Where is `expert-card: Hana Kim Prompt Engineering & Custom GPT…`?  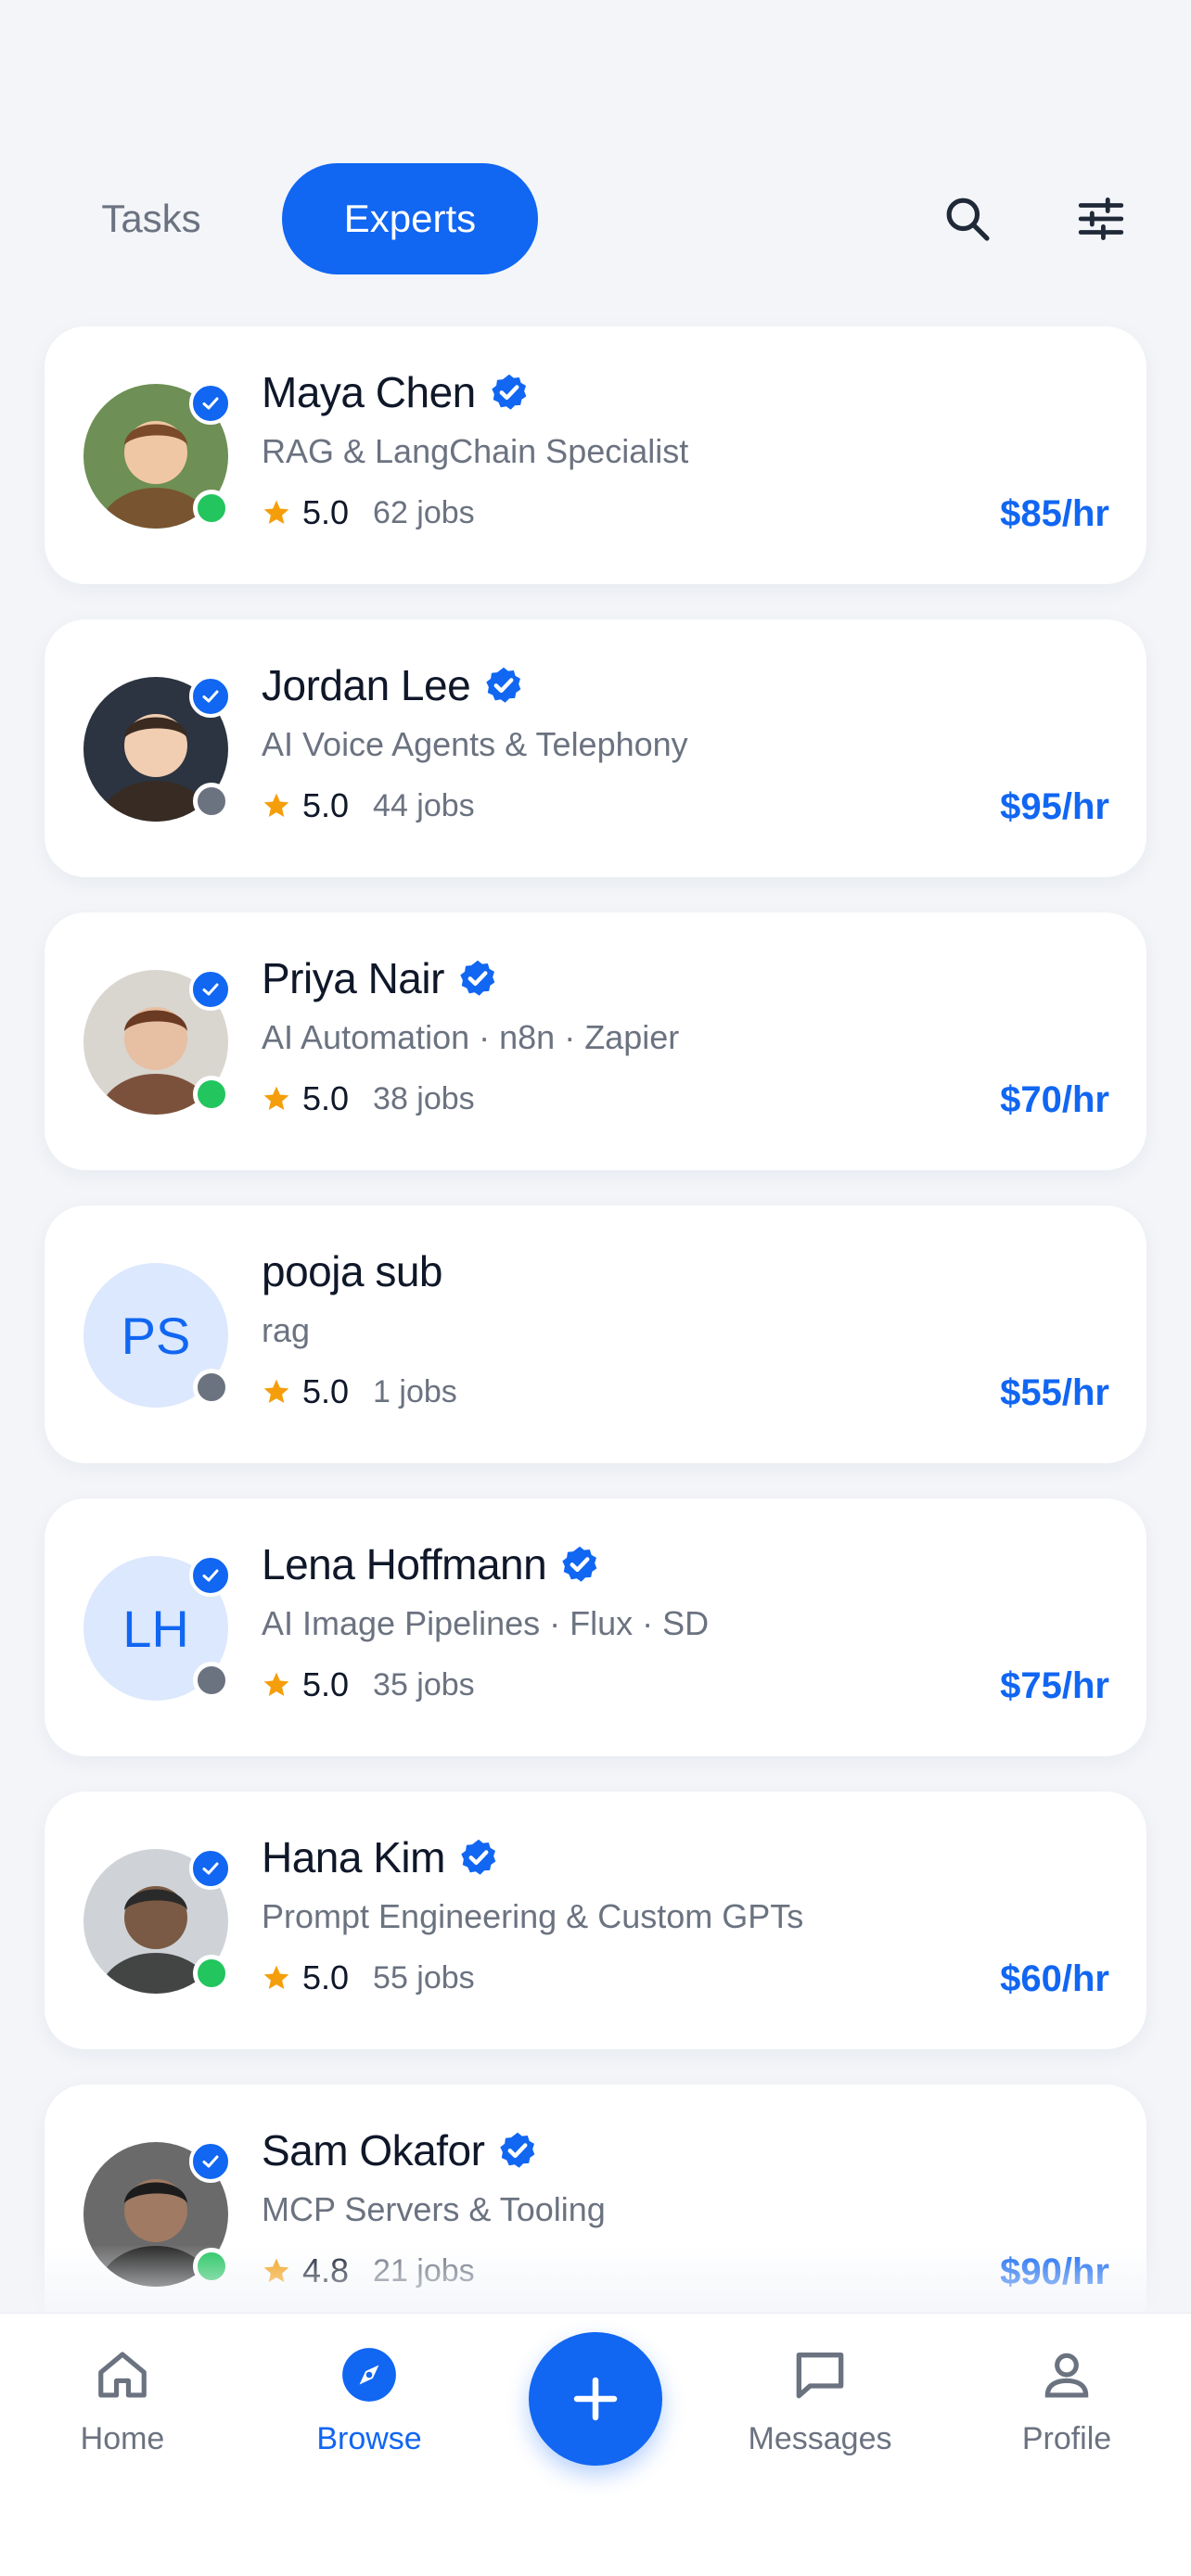 expert-card: Hana Kim Prompt Engineering & Custom GPT… is located at coordinates (595, 1920).